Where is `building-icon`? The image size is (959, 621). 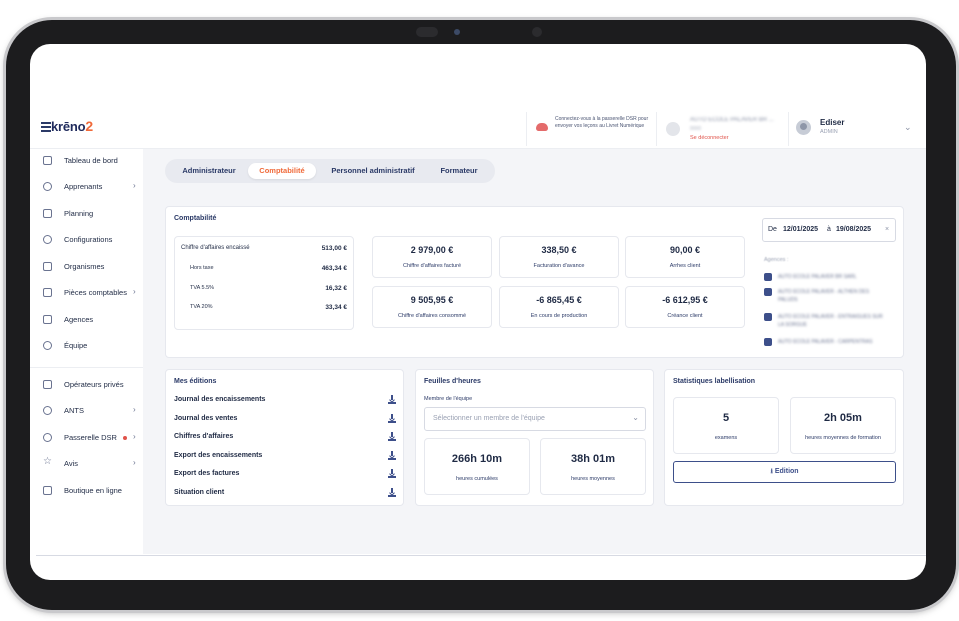 building-icon is located at coordinates (47, 266).